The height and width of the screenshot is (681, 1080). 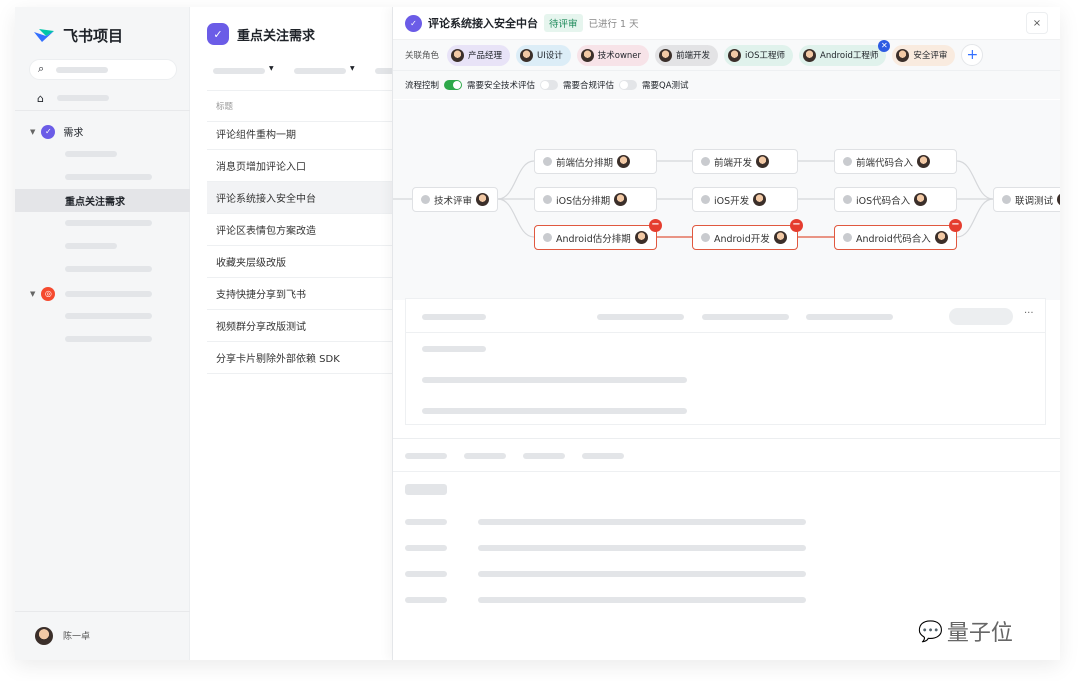 What do you see at coordinates (48, 293) in the screenshot?
I see `bug-icon: ◎` at bounding box center [48, 293].